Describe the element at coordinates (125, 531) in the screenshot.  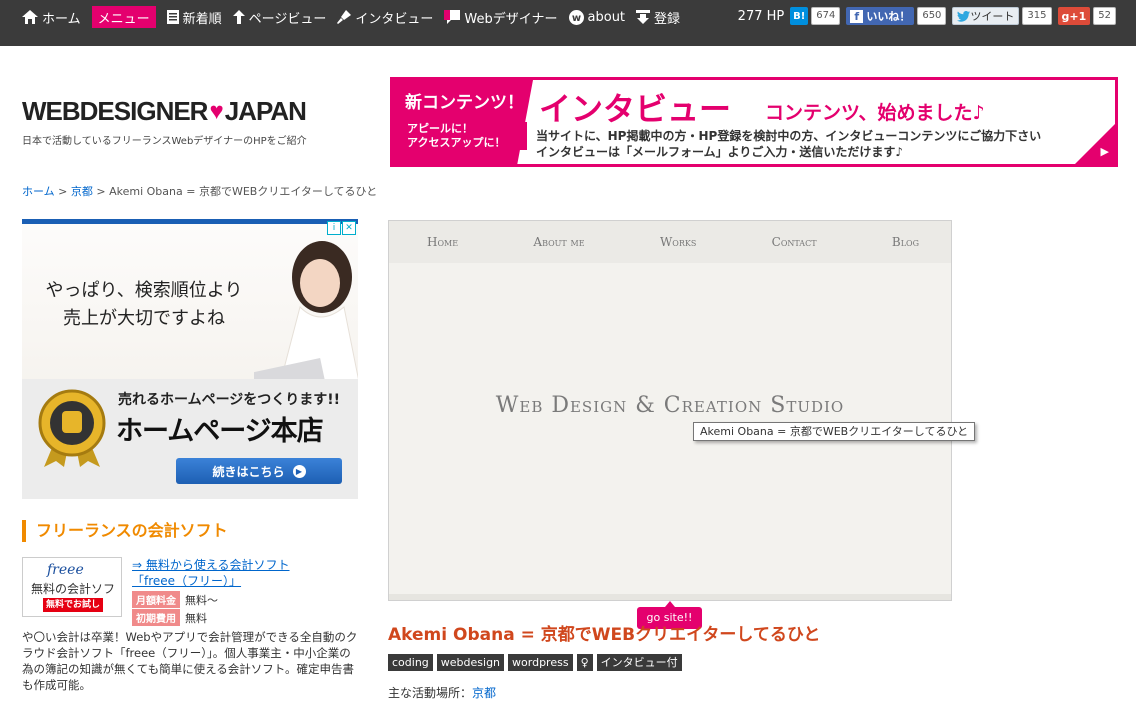
I see `sidebar-heading: フリーランスの会計ソフト` at that location.